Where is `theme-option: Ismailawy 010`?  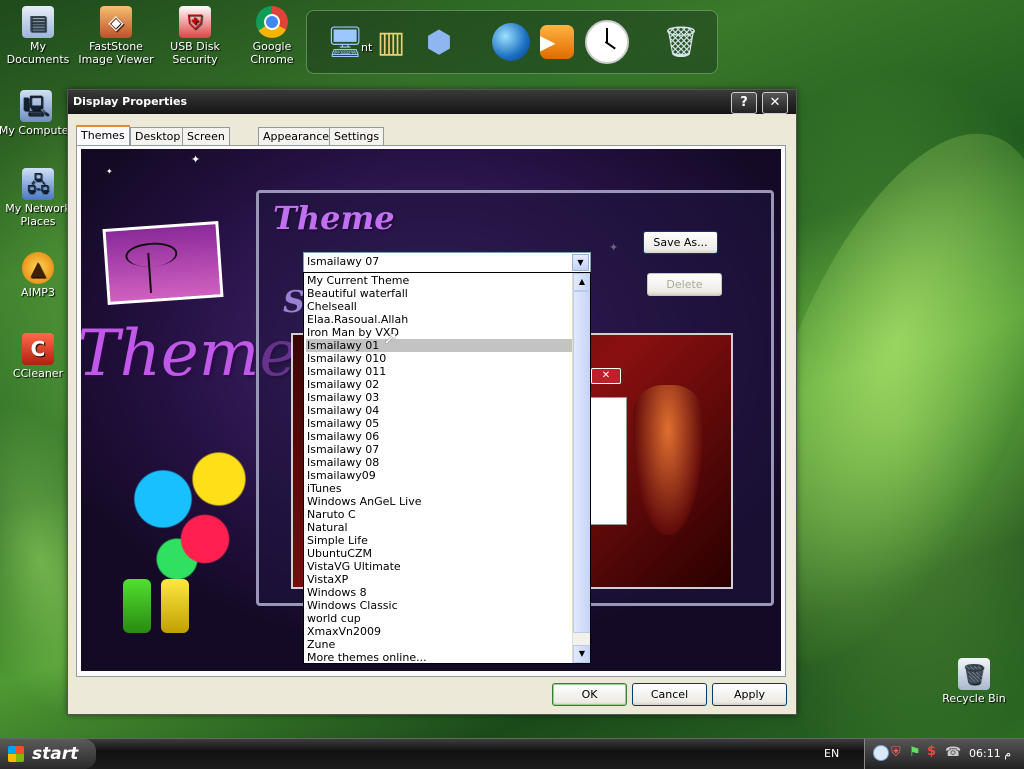 theme-option: Ismailawy 010 is located at coordinates (439, 358).